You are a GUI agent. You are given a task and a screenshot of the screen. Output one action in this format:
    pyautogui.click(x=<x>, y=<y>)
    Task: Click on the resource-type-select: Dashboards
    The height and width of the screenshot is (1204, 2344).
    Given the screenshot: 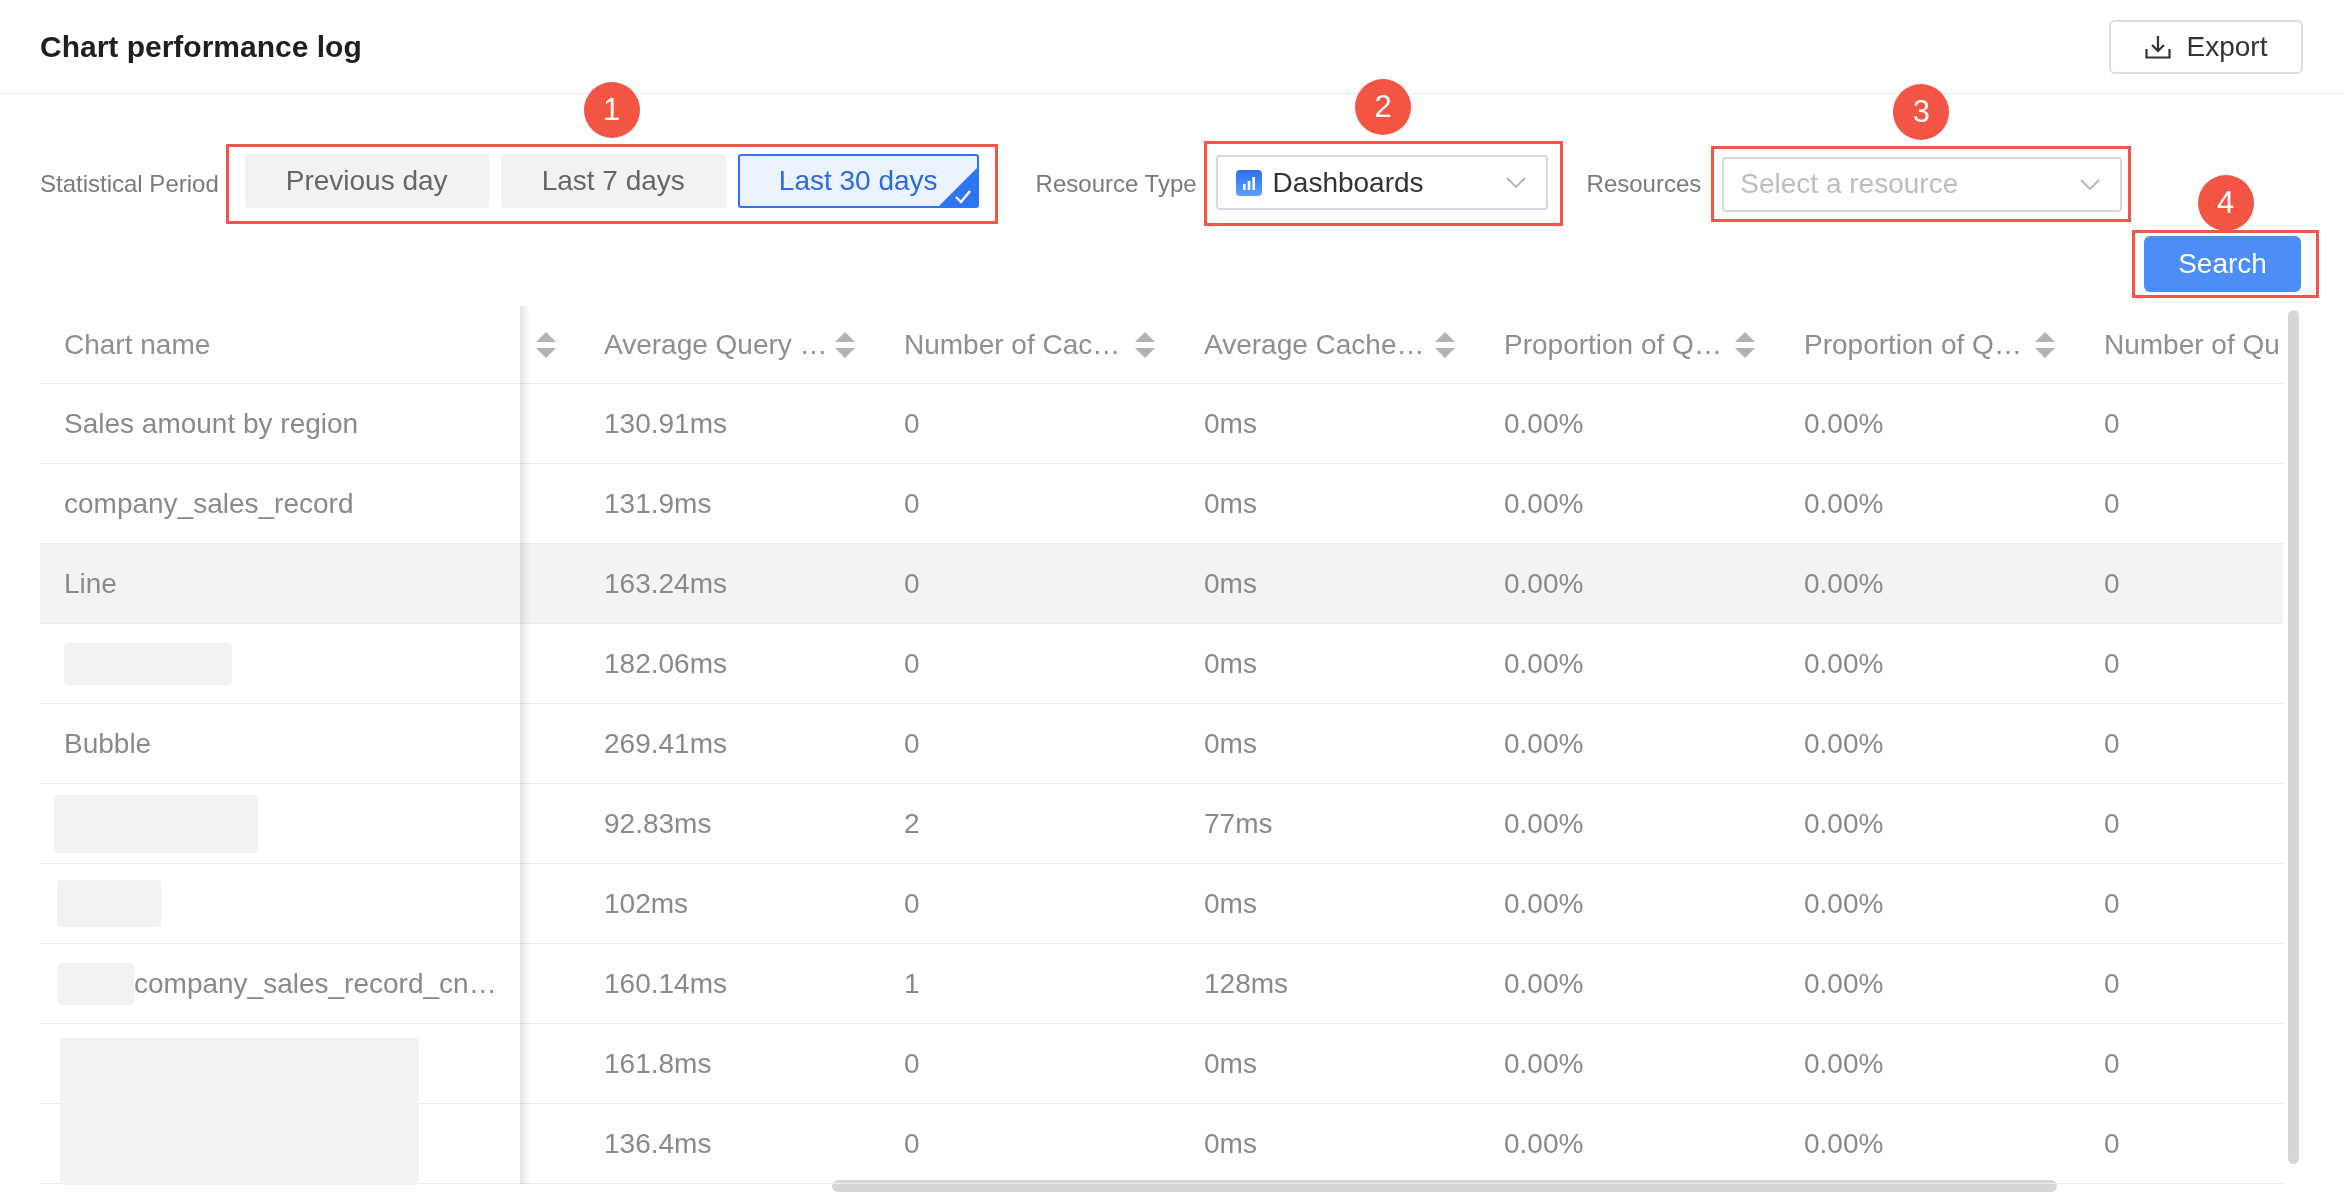 What is the action you would take?
    pyautogui.click(x=1381, y=182)
    